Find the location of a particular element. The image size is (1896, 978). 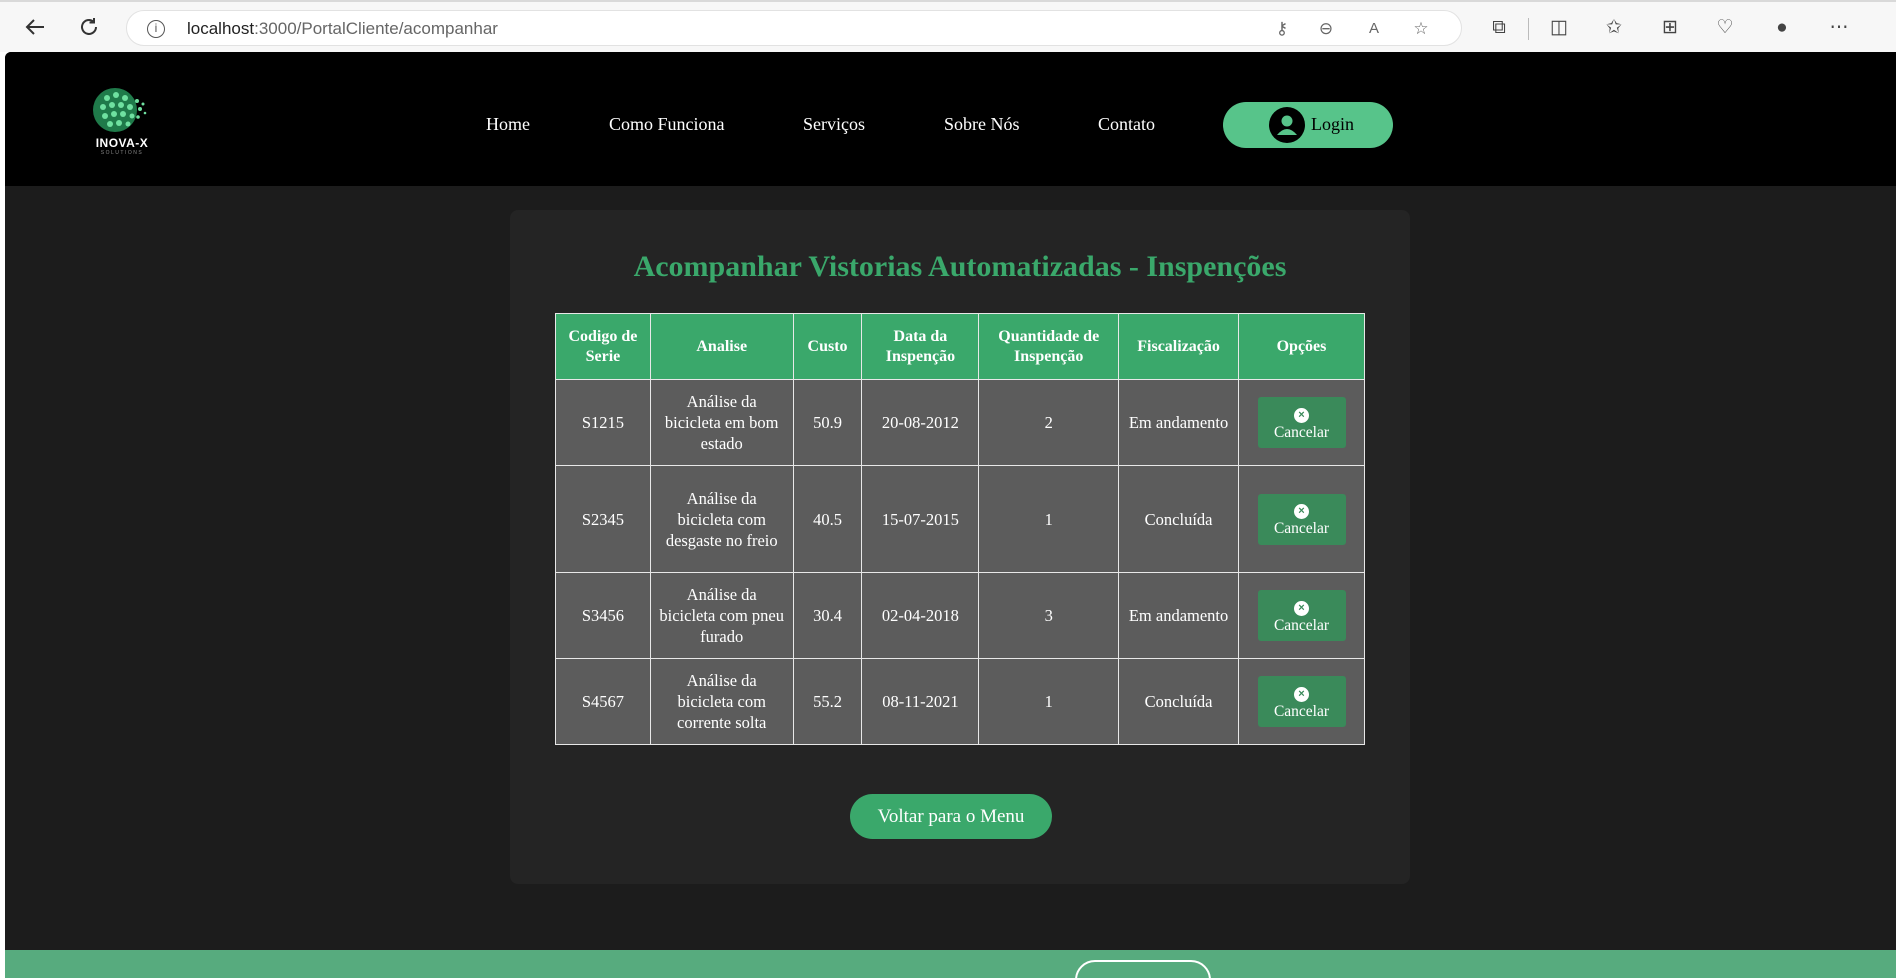

cell-date: 02-04-2018 is located at coordinates (920, 615).